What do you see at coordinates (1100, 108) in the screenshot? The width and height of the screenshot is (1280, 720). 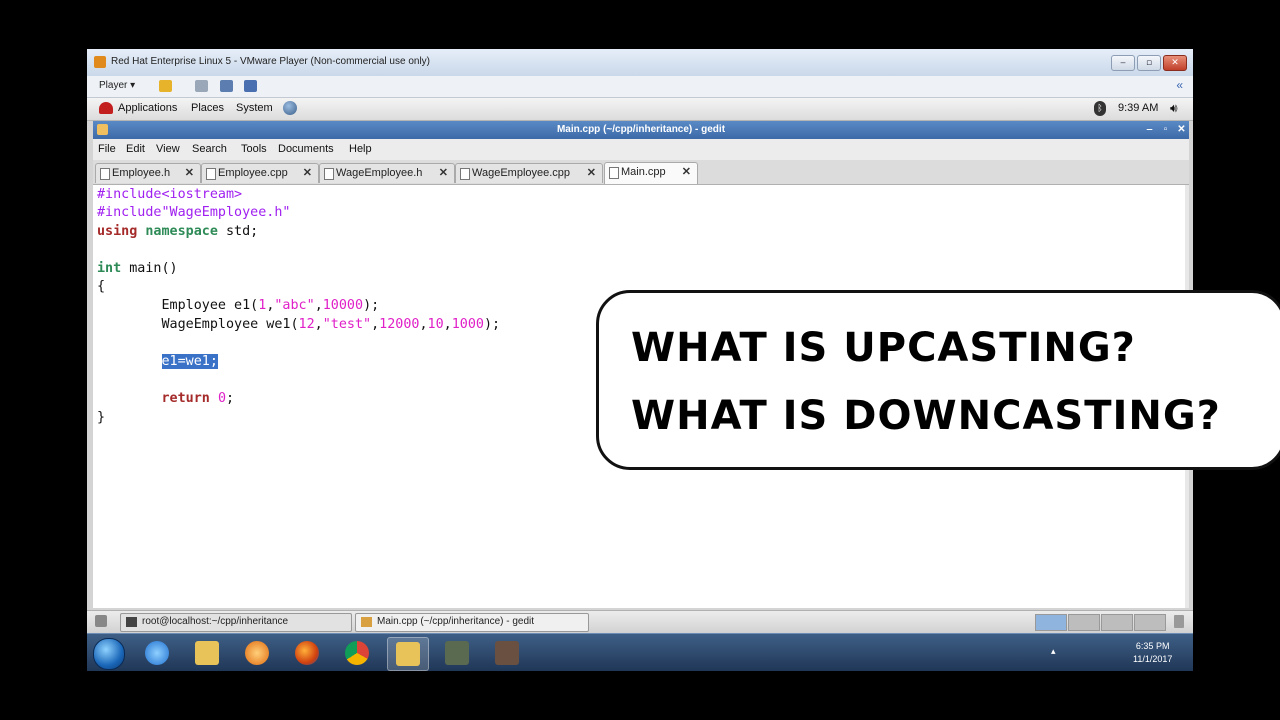 I see `bluetooth-icon: ᛒ` at bounding box center [1100, 108].